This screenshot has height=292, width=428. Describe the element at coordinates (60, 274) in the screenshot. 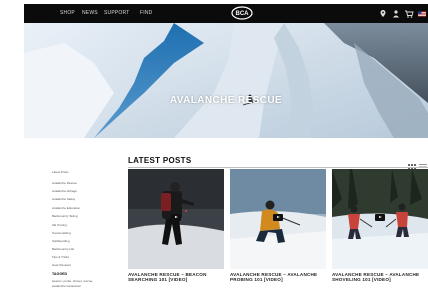

I see `sidebar-tagged-title: TAGGED` at that location.